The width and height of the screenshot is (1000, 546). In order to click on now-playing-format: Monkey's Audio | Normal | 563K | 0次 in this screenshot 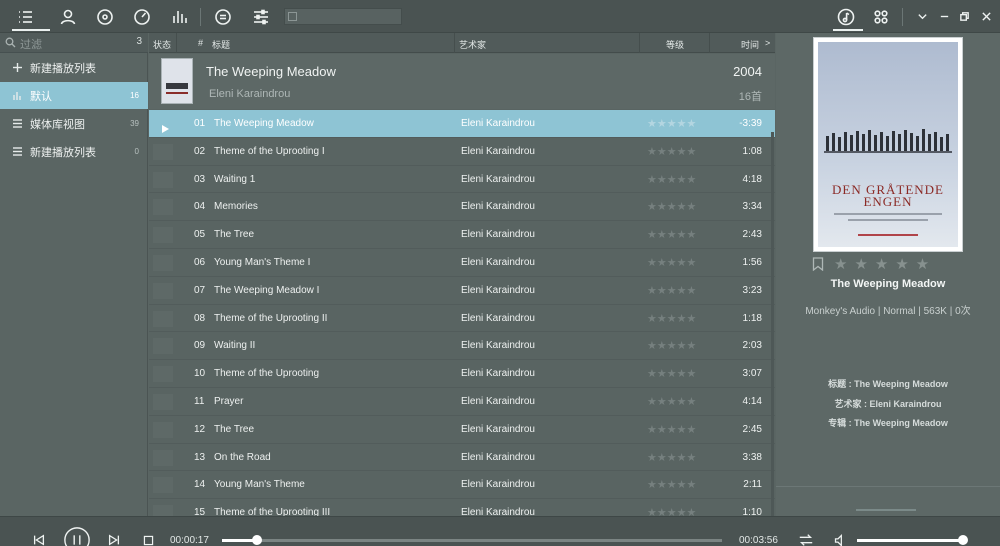, I will do `click(888, 311)`.